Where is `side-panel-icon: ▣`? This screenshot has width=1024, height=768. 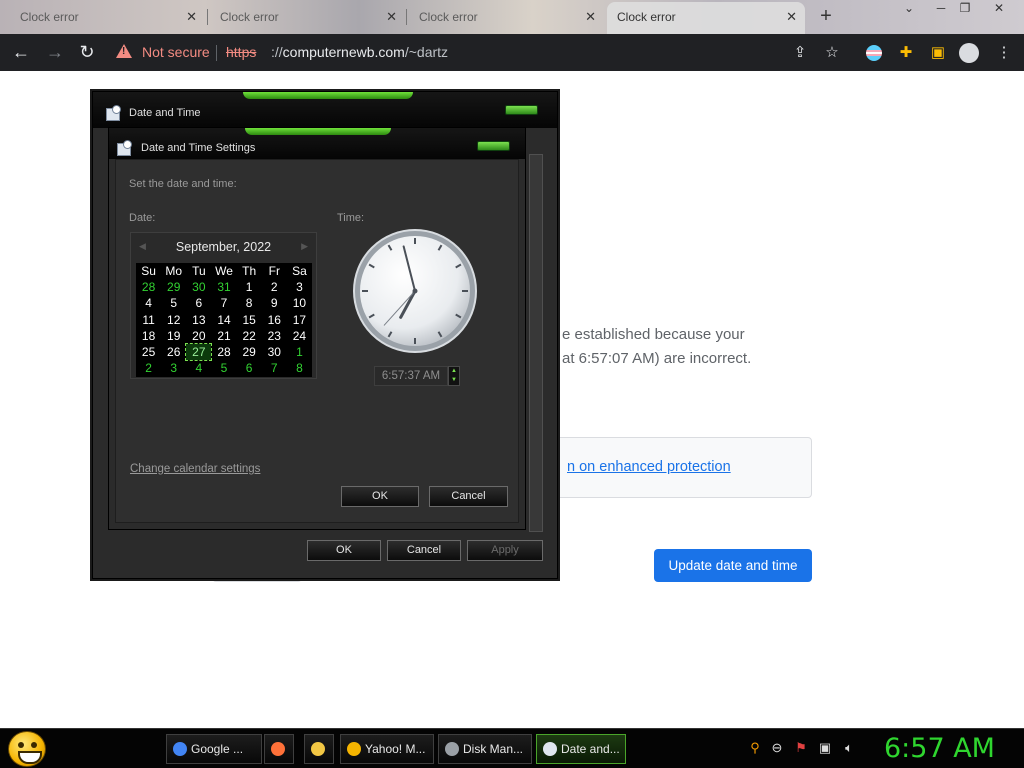 side-panel-icon: ▣ is located at coordinates (938, 52).